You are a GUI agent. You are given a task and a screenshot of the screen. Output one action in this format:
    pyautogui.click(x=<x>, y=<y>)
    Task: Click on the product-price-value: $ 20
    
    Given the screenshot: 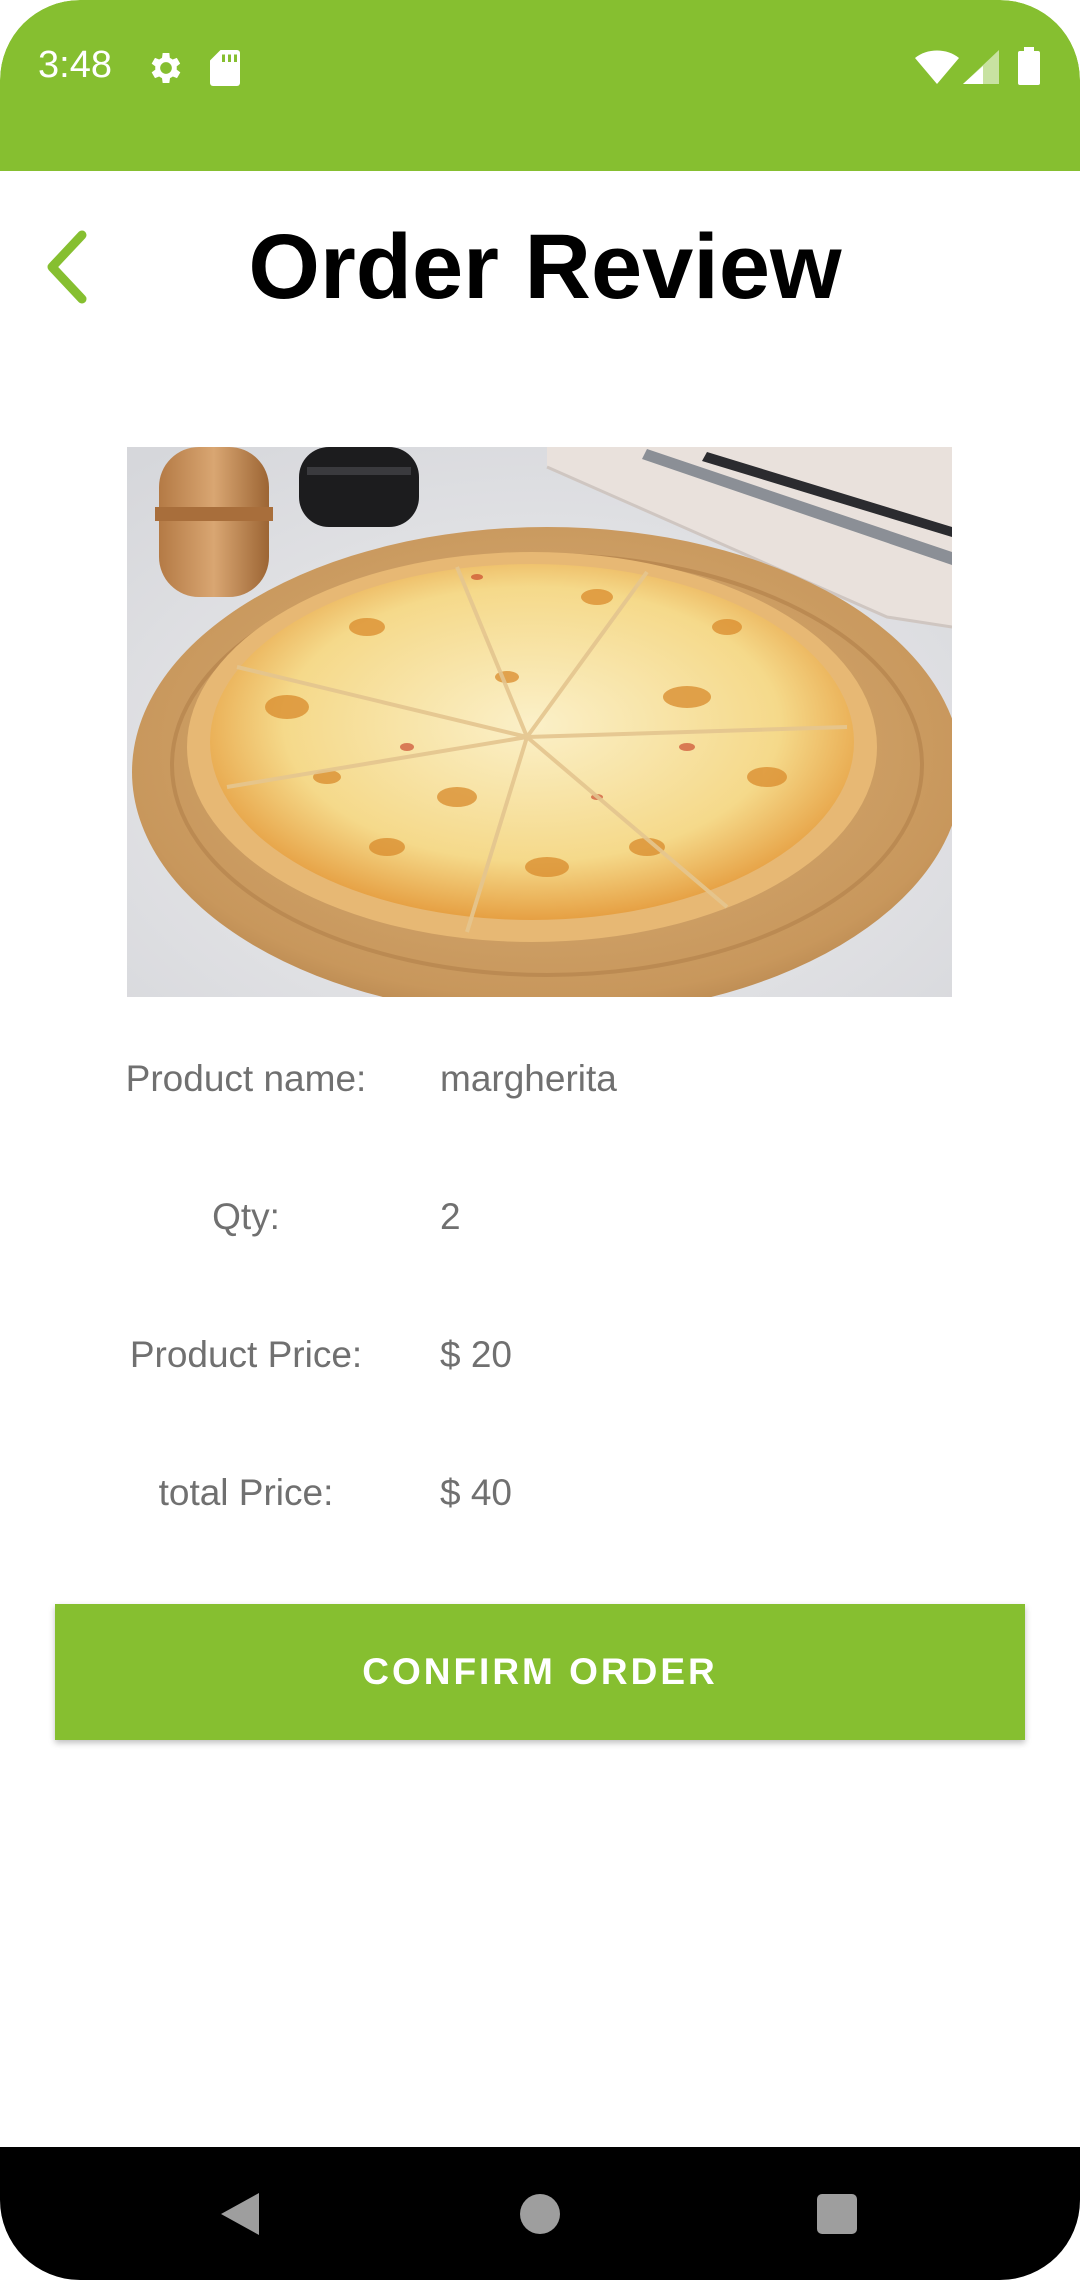 What is the action you would take?
    pyautogui.click(x=476, y=1354)
    